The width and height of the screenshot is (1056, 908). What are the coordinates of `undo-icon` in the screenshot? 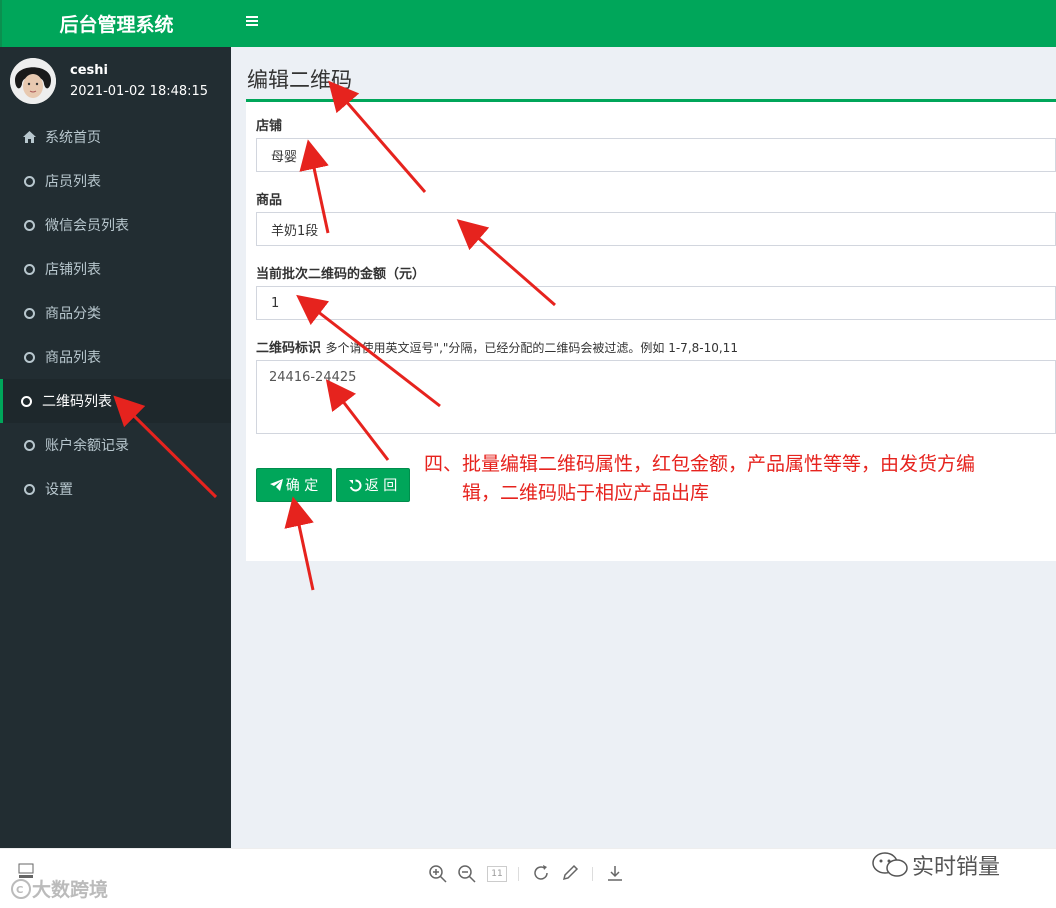 It's located at (355, 485).